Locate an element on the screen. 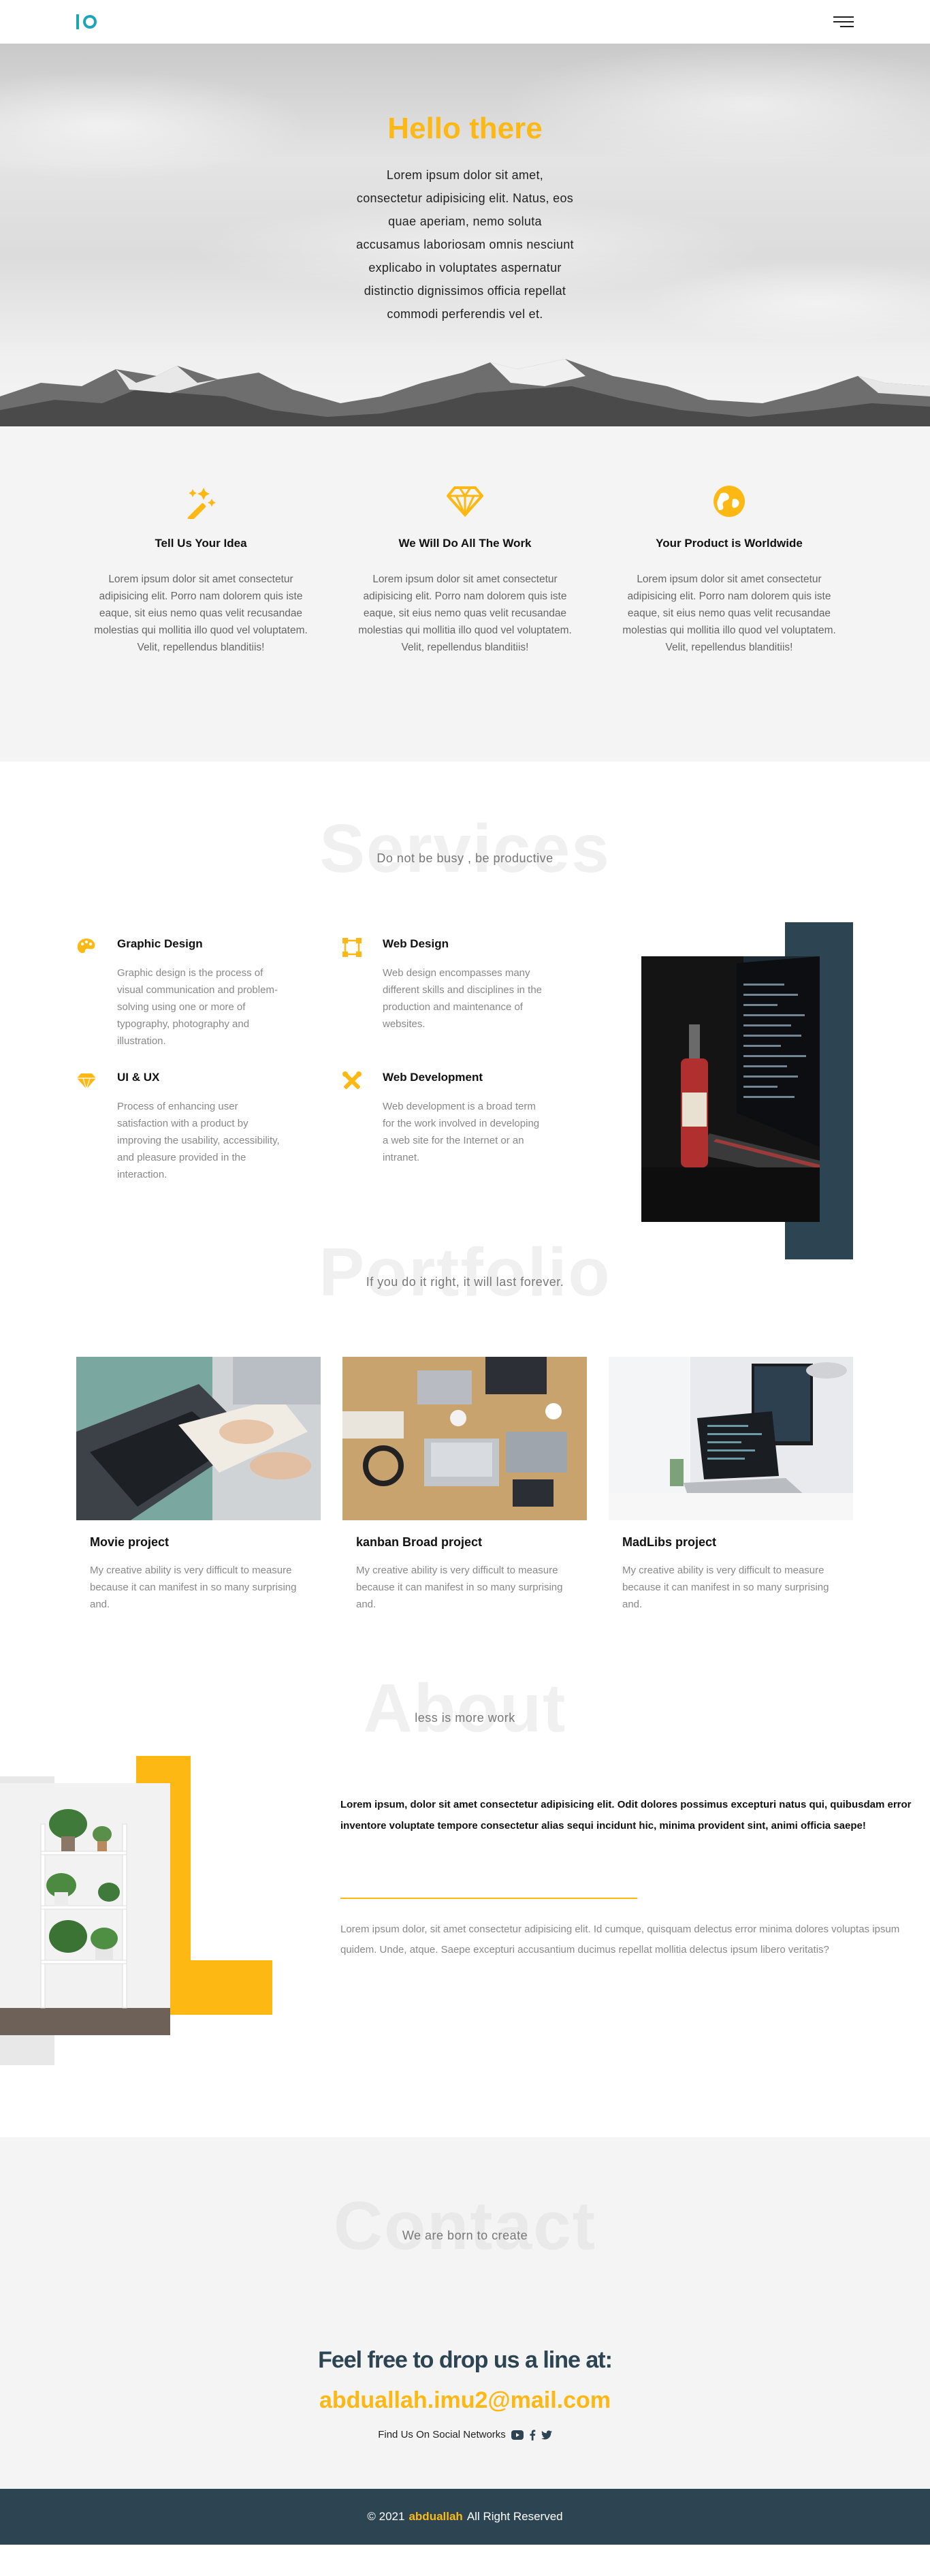  palette-icon is located at coordinates (86, 946).